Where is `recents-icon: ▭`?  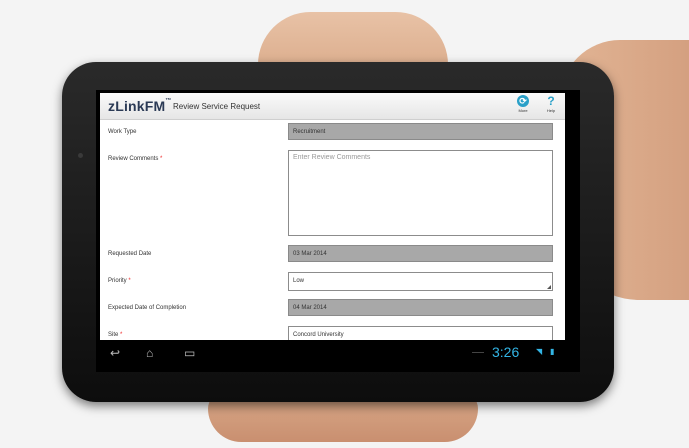 recents-icon: ▭ is located at coordinates (189, 353).